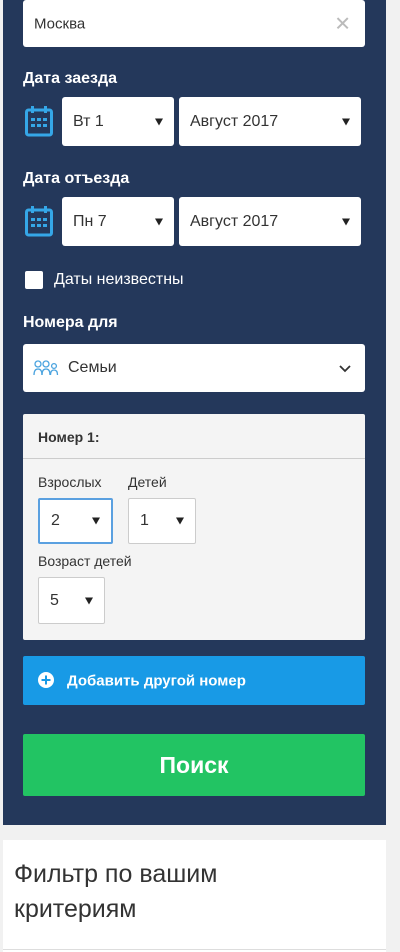  What do you see at coordinates (119, 279) in the screenshot?
I see `unknown-dates-label: Даты неизвестны` at bounding box center [119, 279].